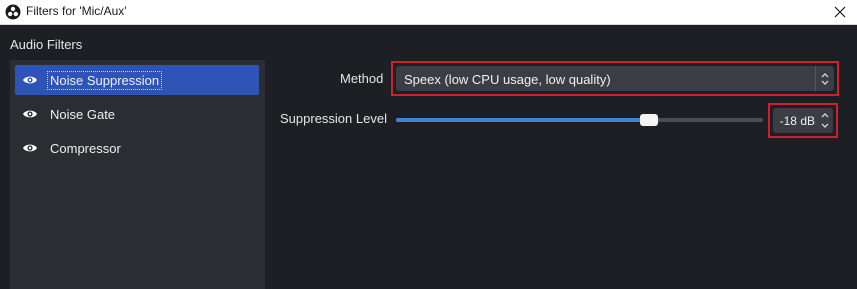  I want to click on title-bar: Filters for 'Mic/Aux', so click(428, 12).